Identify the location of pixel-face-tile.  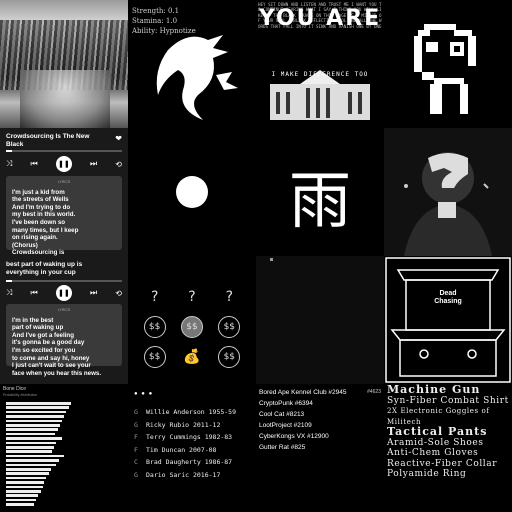
(448, 64).